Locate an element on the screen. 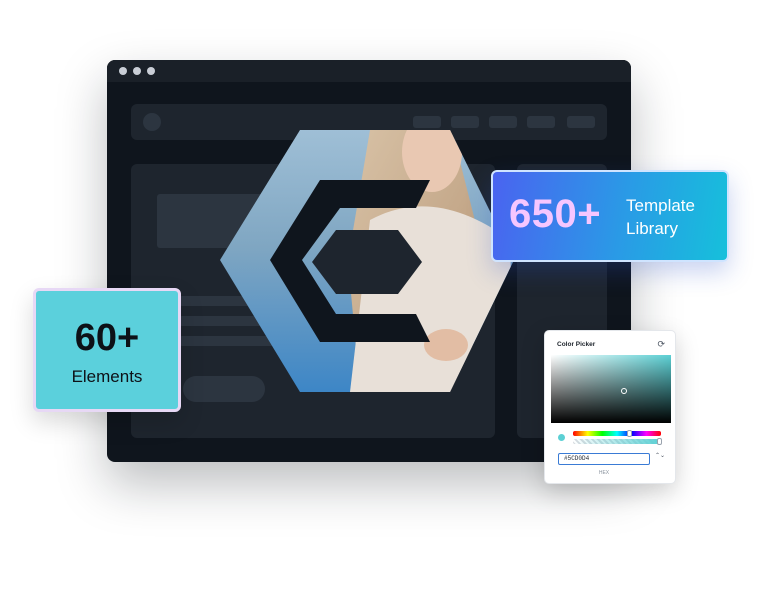  color-picker-title: Color Picker is located at coordinates (576, 344).